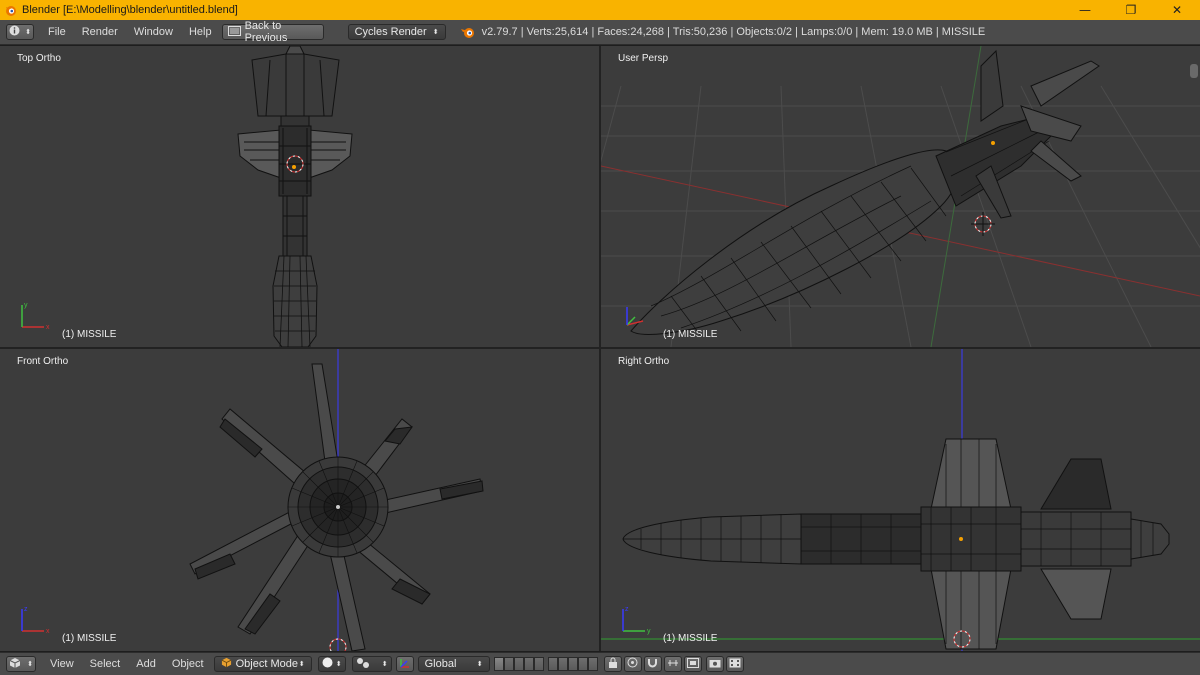 The height and width of the screenshot is (675, 1200). I want to click on menu-view: View, so click(62, 664).